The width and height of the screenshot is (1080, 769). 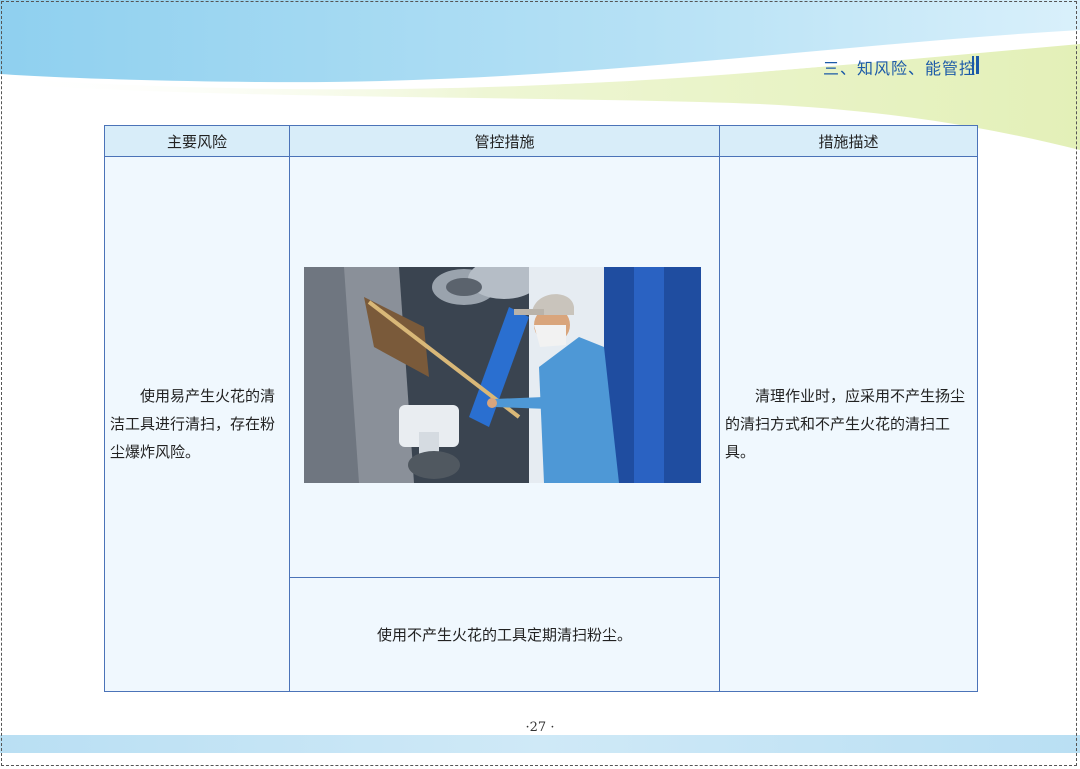 I want to click on page-number: ·27 ·, so click(x=540, y=727).